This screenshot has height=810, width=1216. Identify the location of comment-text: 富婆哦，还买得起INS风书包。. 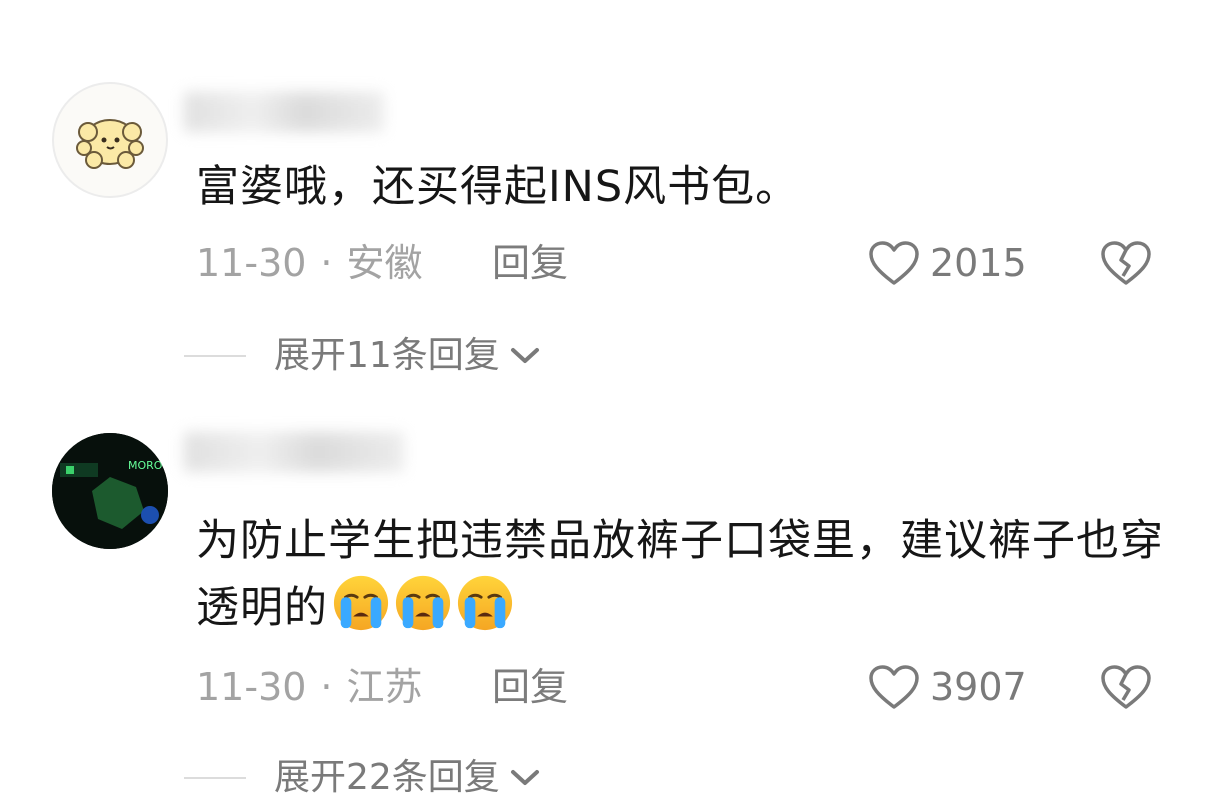
(498, 187).